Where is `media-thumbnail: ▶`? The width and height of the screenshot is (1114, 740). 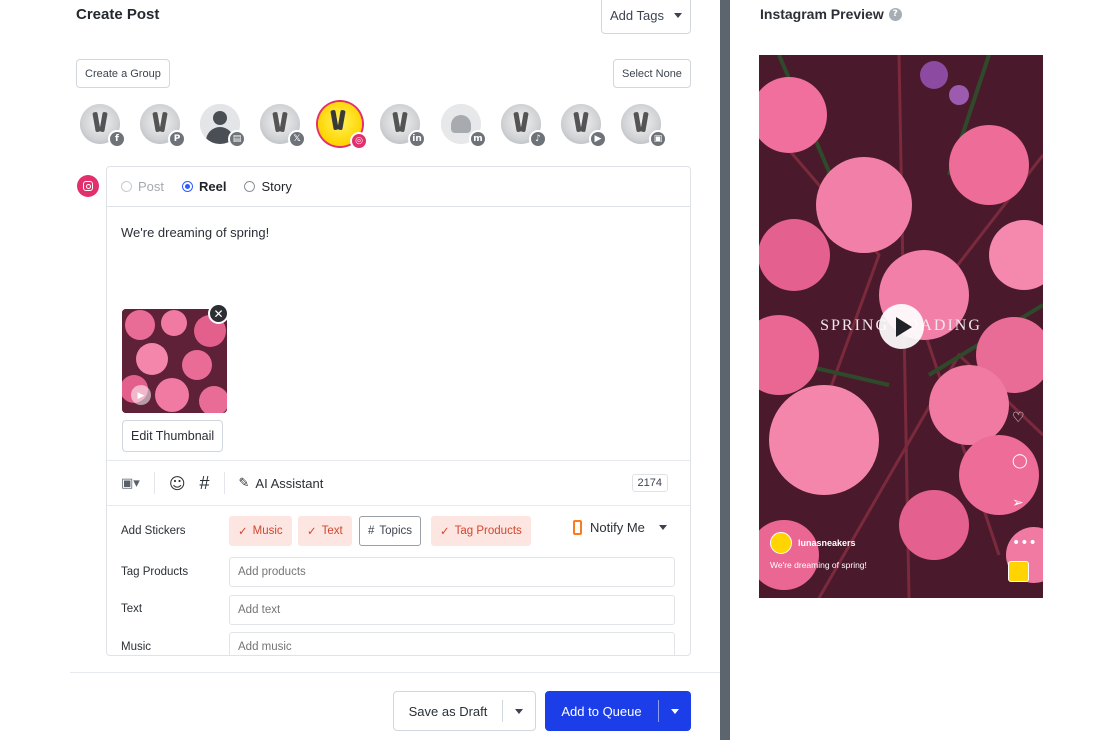
media-thumbnail: ▶ is located at coordinates (174, 361).